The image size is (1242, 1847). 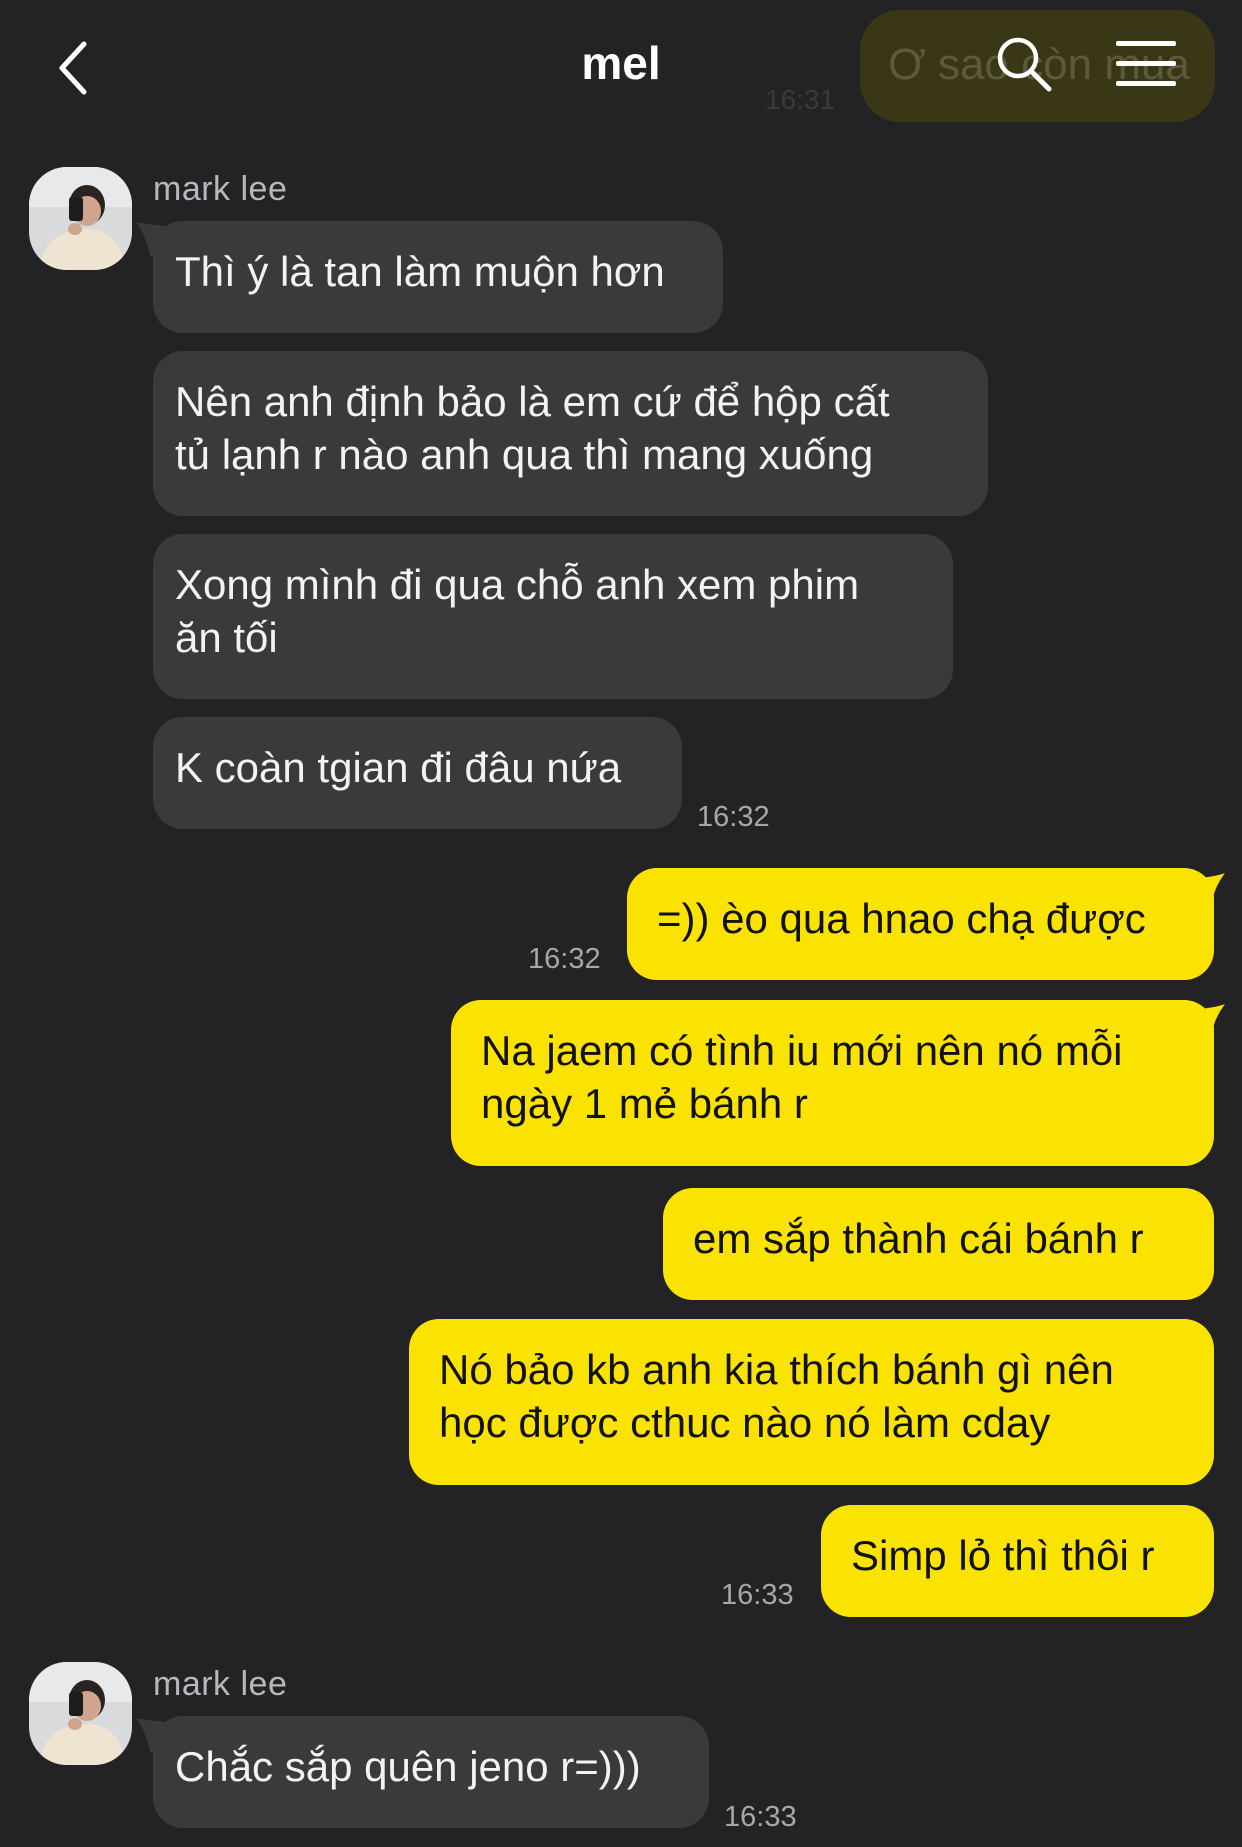 I want to click on message-text: Simp lỏ thì thôi r, so click(x=1003, y=1555).